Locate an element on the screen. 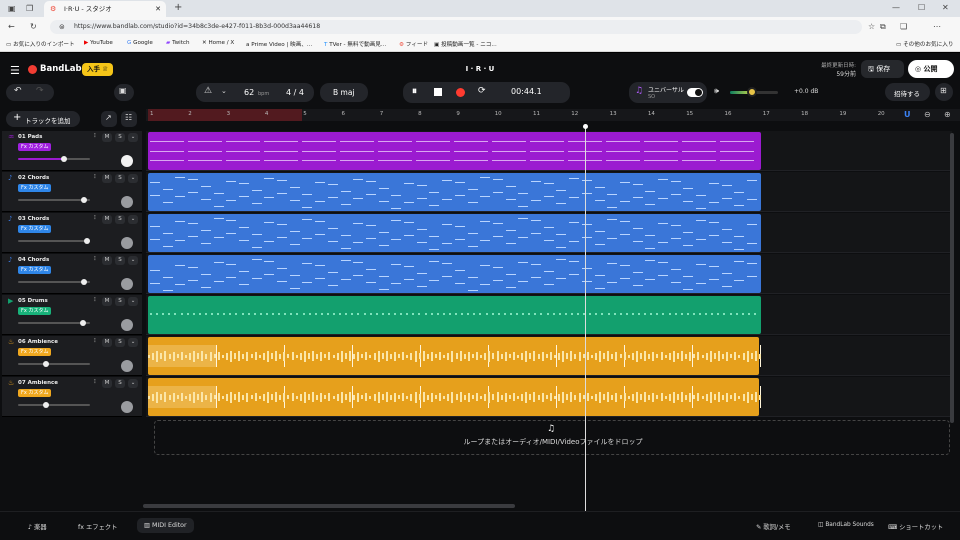  automation-button: ↗ is located at coordinates (109, 119).